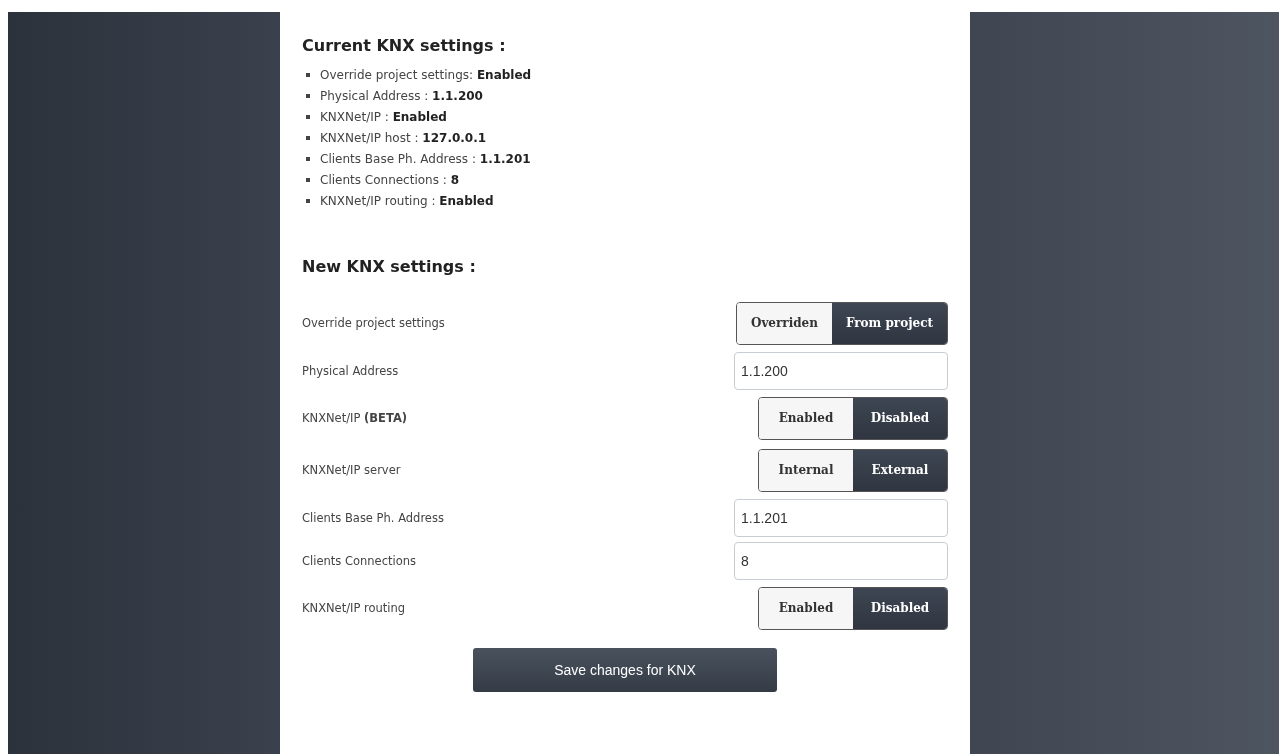 The image size is (1279, 754). What do you see at coordinates (359, 560) in the screenshot?
I see `field-label: Clients Connections` at bounding box center [359, 560].